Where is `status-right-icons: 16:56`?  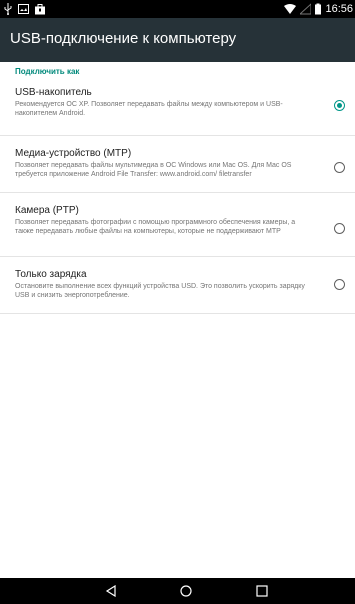
status-right-icons: 16:56 is located at coordinates (318, 9).